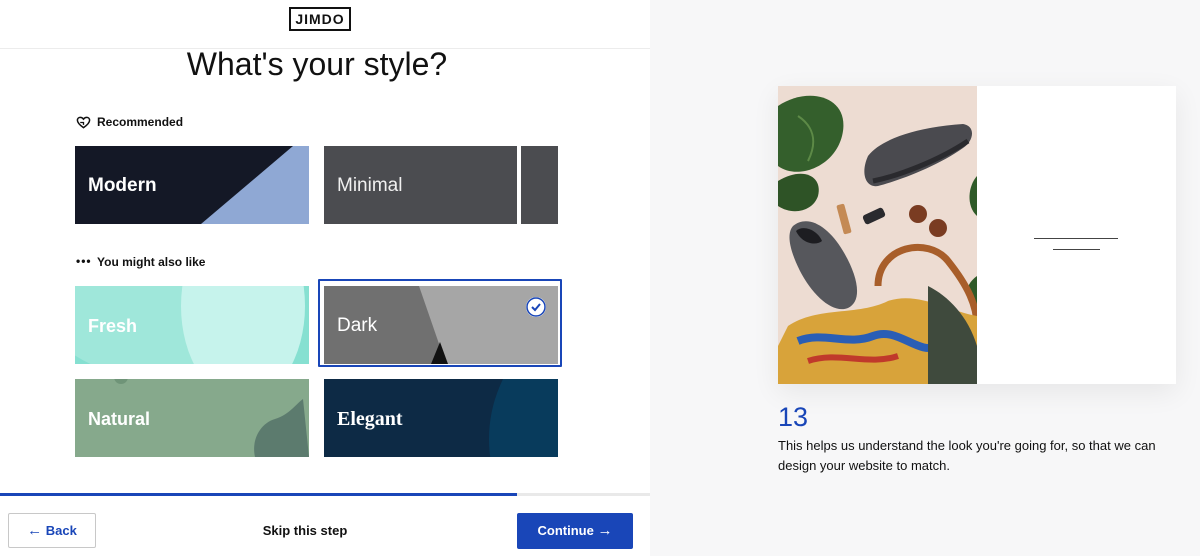 This screenshot has height=556, width=1200. Describe the element at coordinates (258, 494) in the screenshot. I see `progress-bar-fill` at that location.